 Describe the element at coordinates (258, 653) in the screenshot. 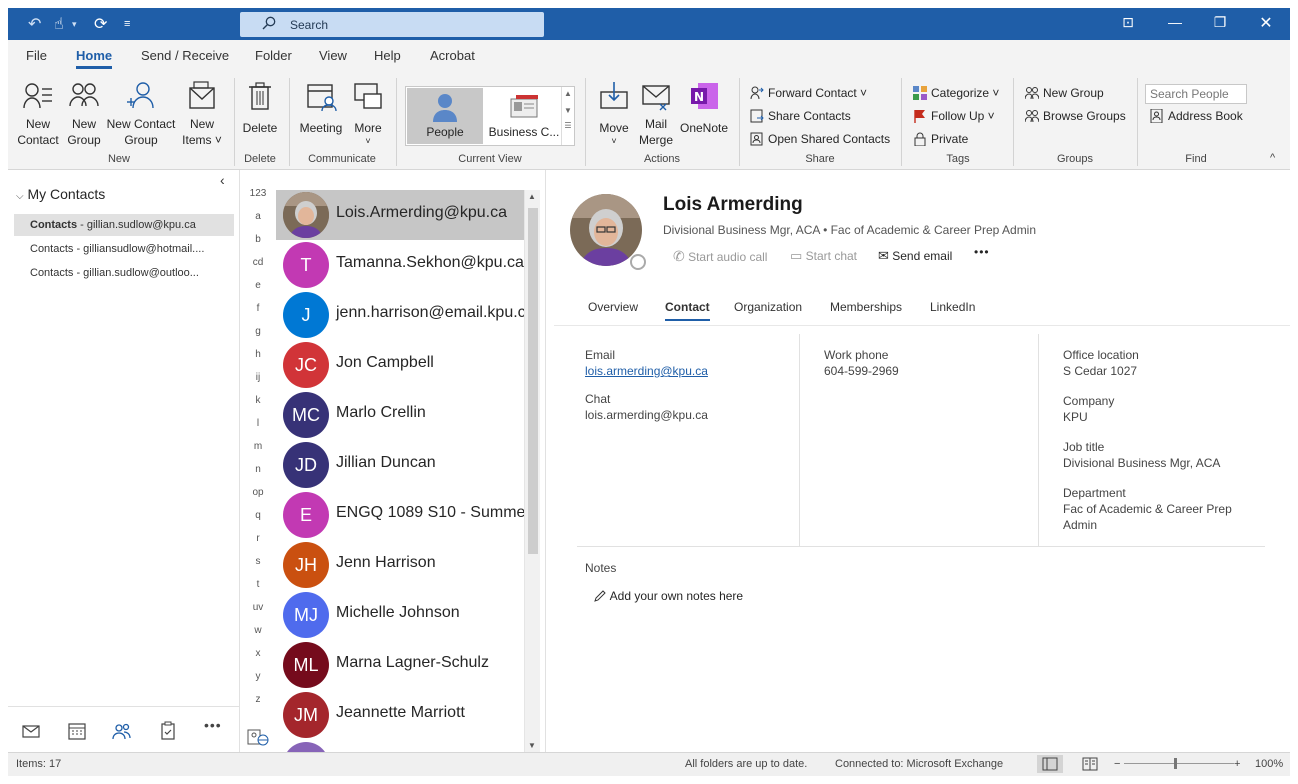

I see `alpha-index-letter: x` at that location.